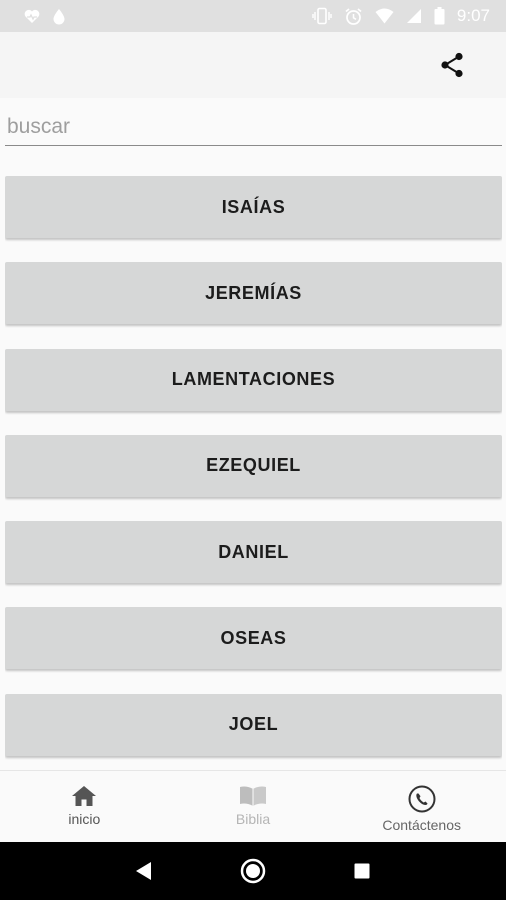 This screenshot has height=900, width=506. I want to click on vibrate-icon, so click(322, 16).